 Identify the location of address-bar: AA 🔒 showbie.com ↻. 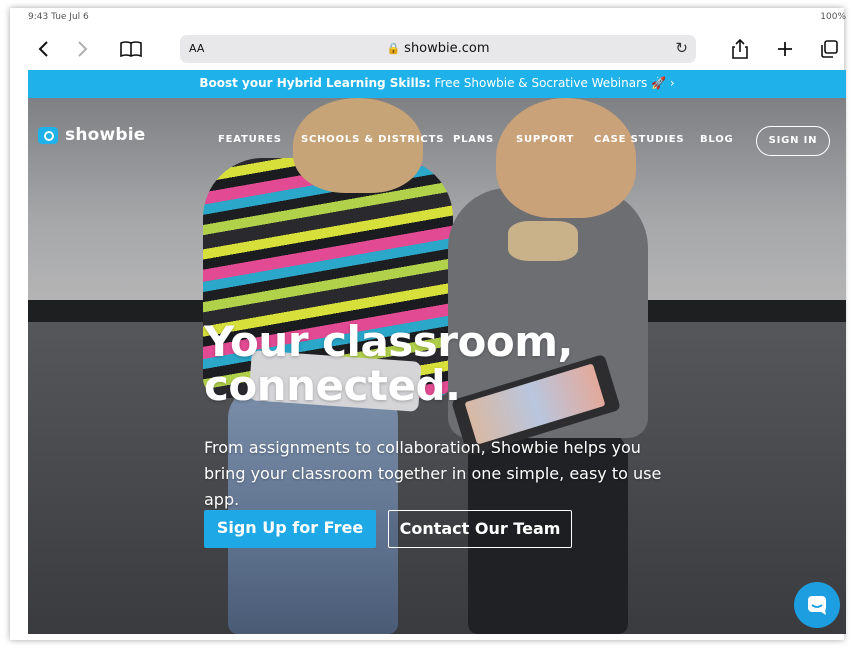
(438, 49).